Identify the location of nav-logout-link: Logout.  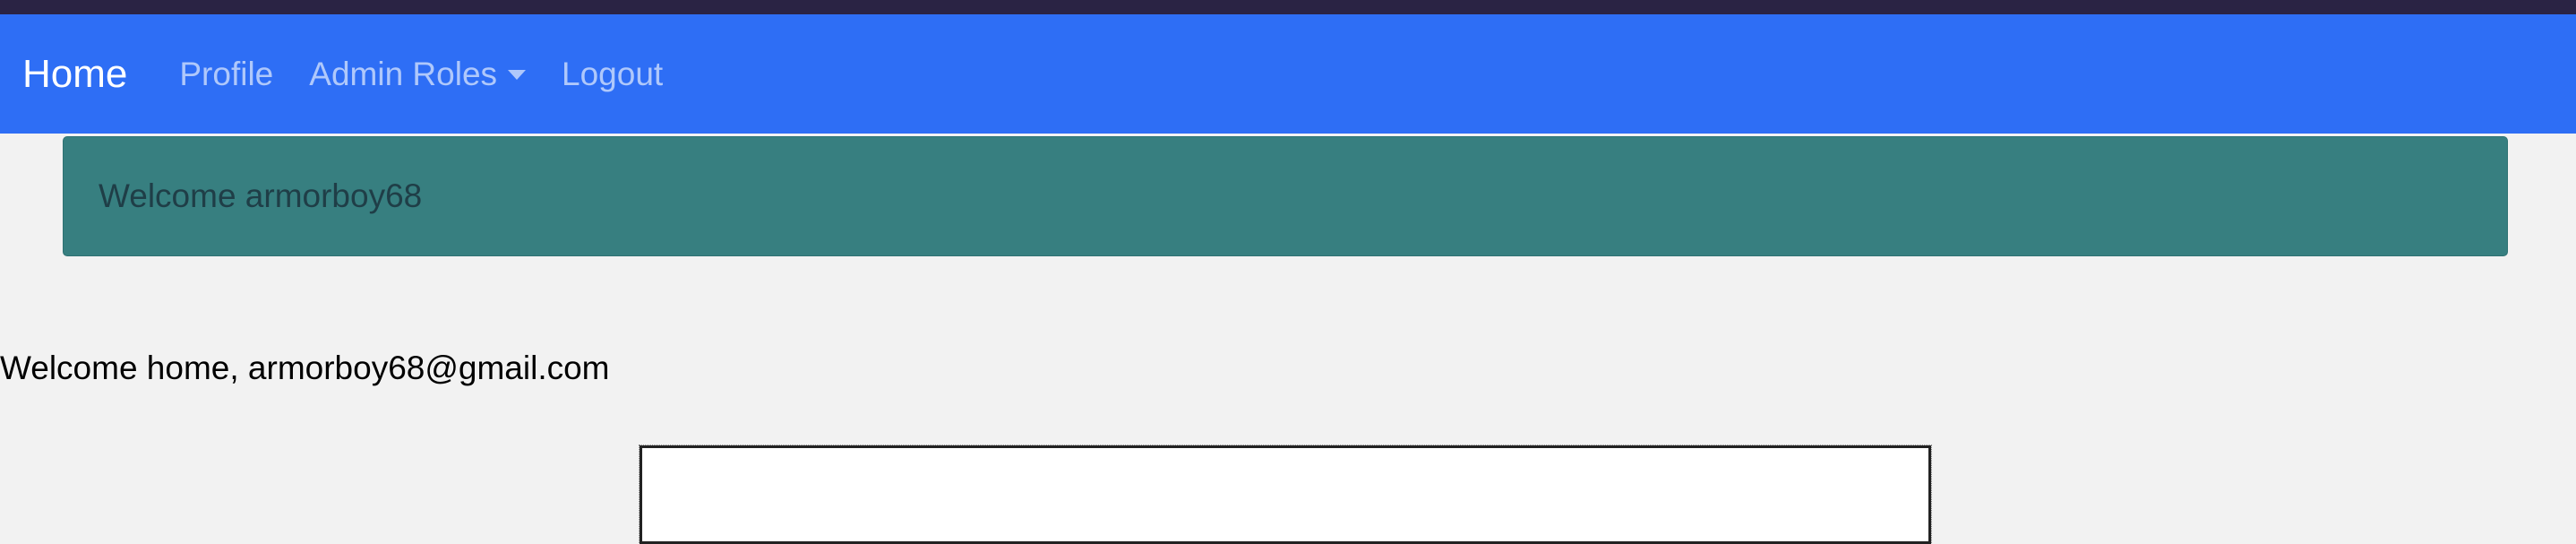
(612, 74).